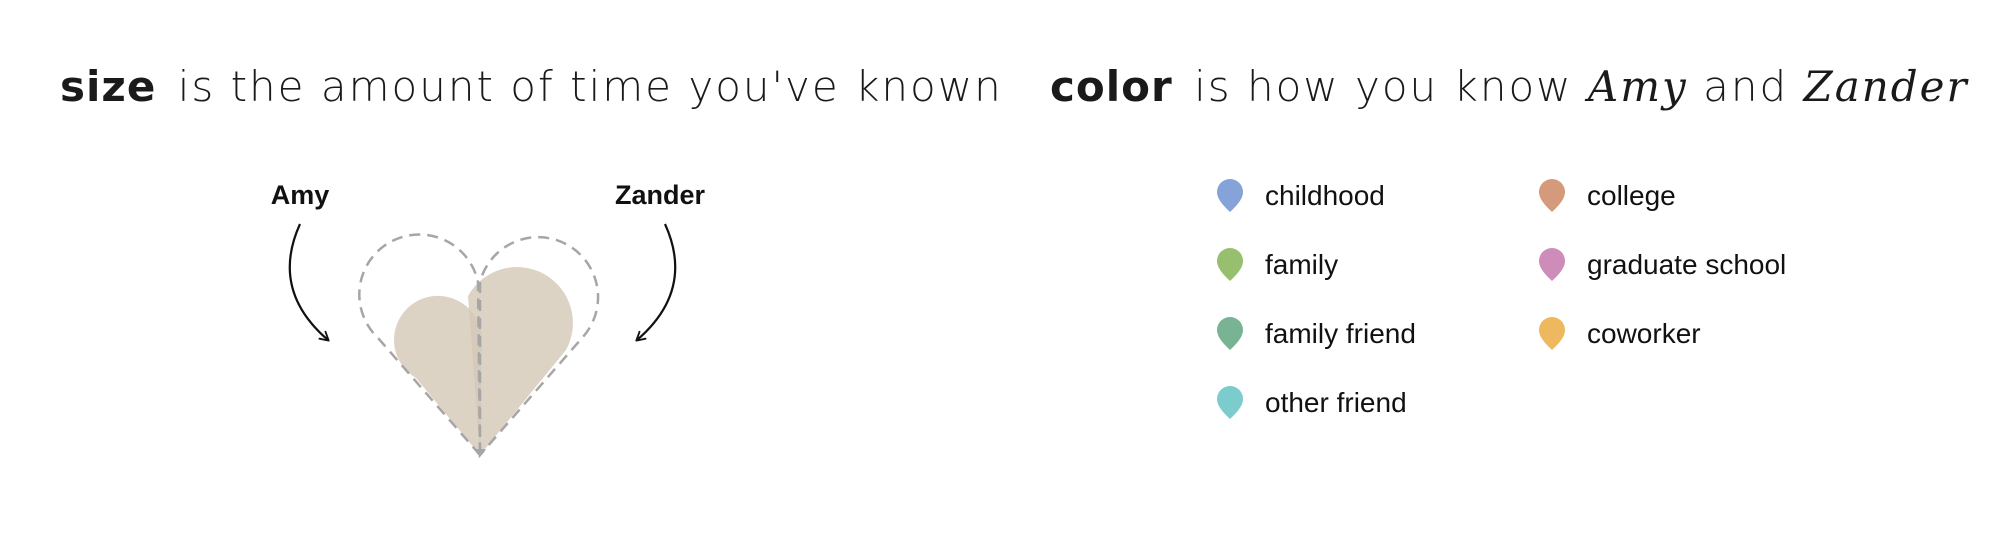 The image size is (2000, 542). What do you see at coordinates (1687, 264) in the screenshot?
I see `legend-label-graduate-school: graduate school` at bounding box center [1687, 264].